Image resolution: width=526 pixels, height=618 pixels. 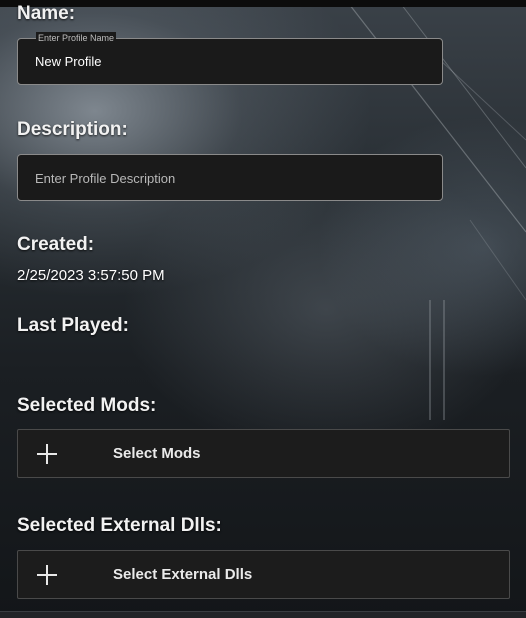 What do you see at coordinates (263, 453) in the screenshot?
I see `select-mods-button: Select Mods` at bounding box center [263, 453].